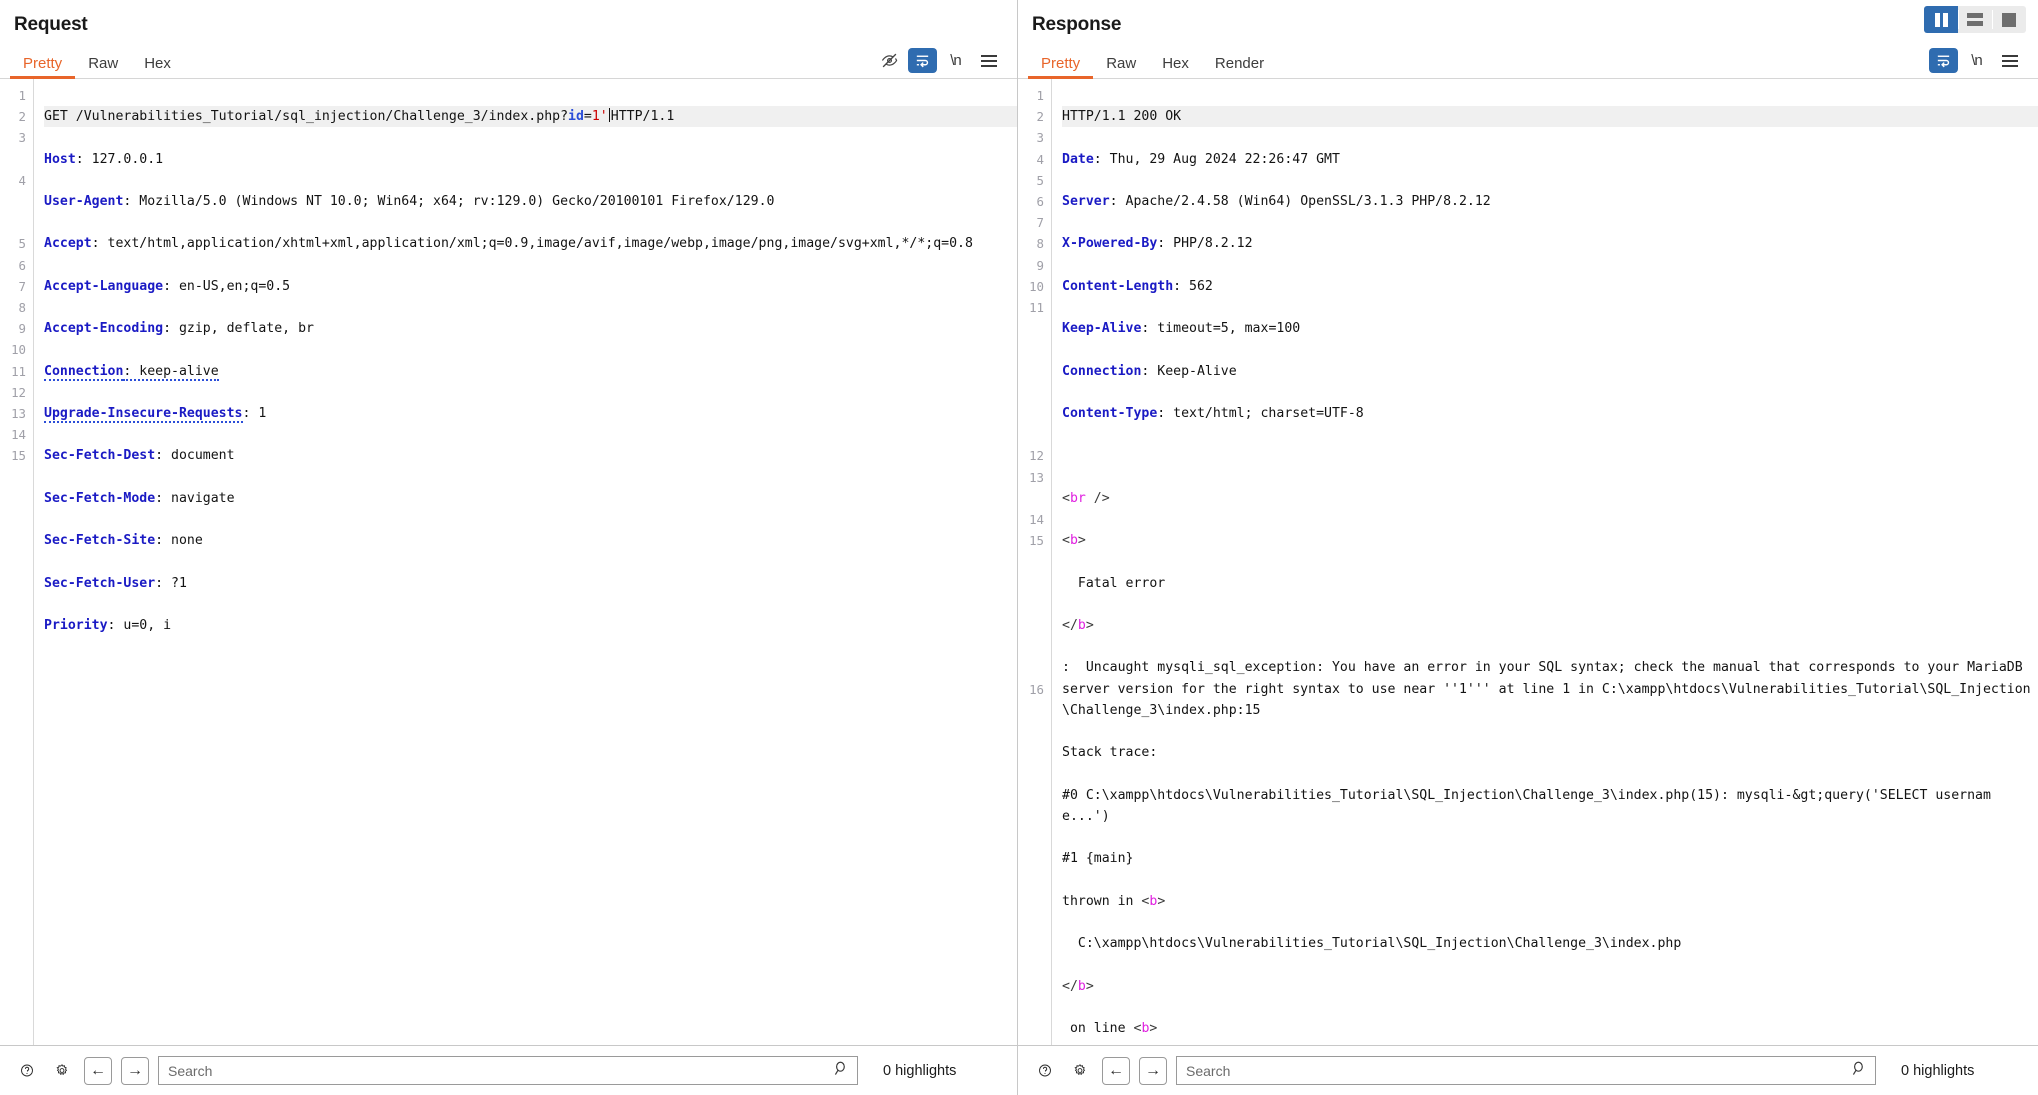  I want to click on text-caret, so click(609, 115).